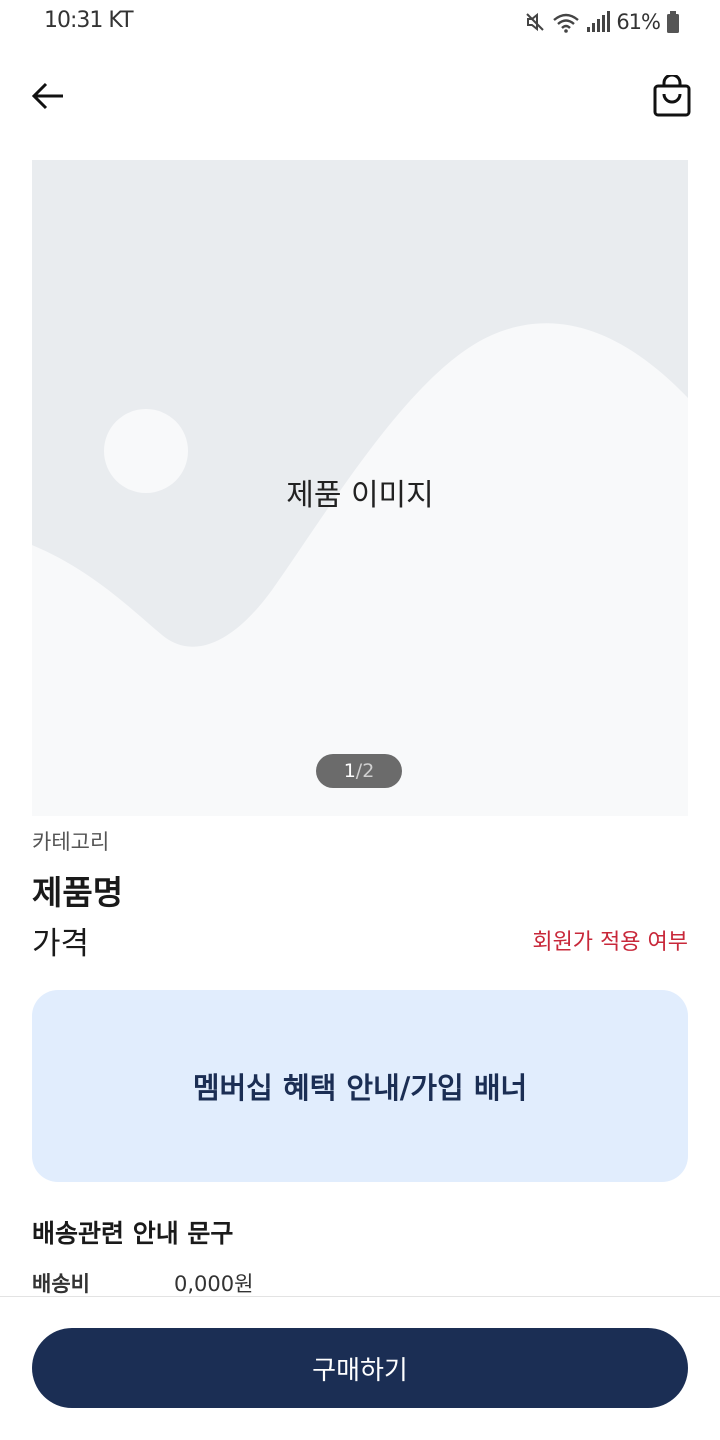 Image resolution: width=720 pixels, height=1440 pixels. Describe the element at coordinates (359, 771) in the screenshot. I see `page-indicator: 1 / 2` at that location.